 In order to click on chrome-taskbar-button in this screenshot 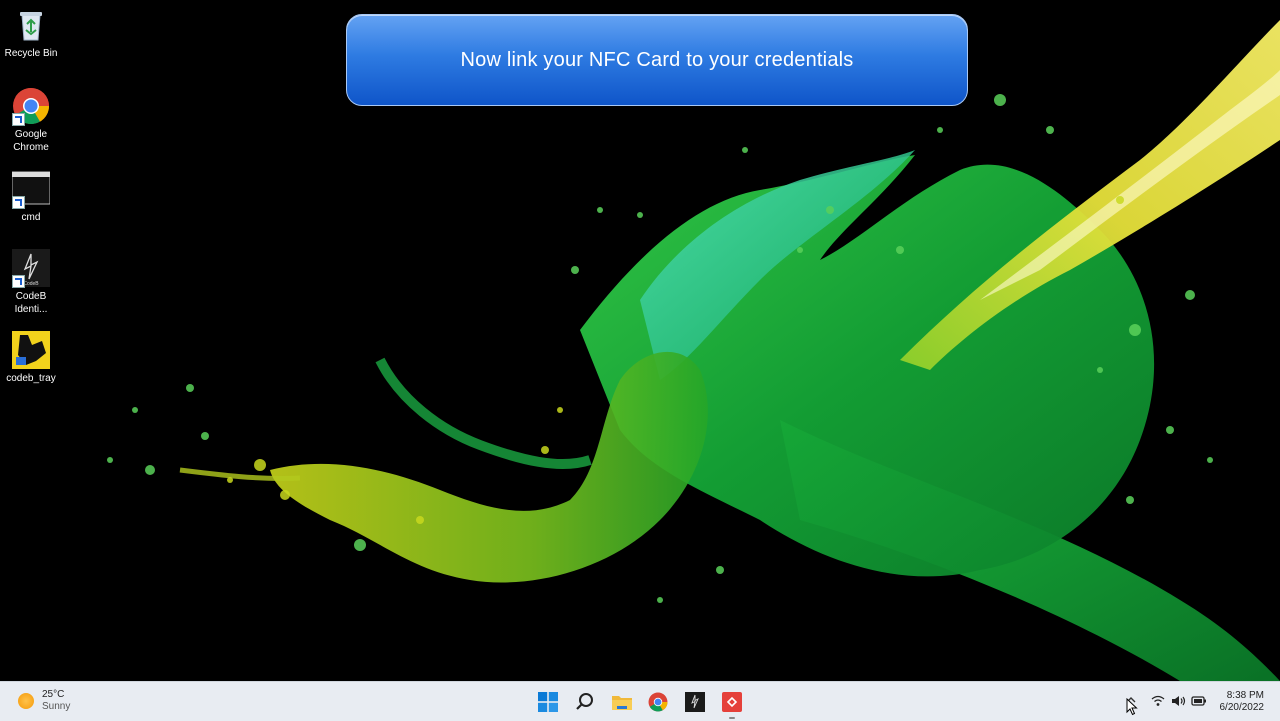, I will do `click(658, 702)`.